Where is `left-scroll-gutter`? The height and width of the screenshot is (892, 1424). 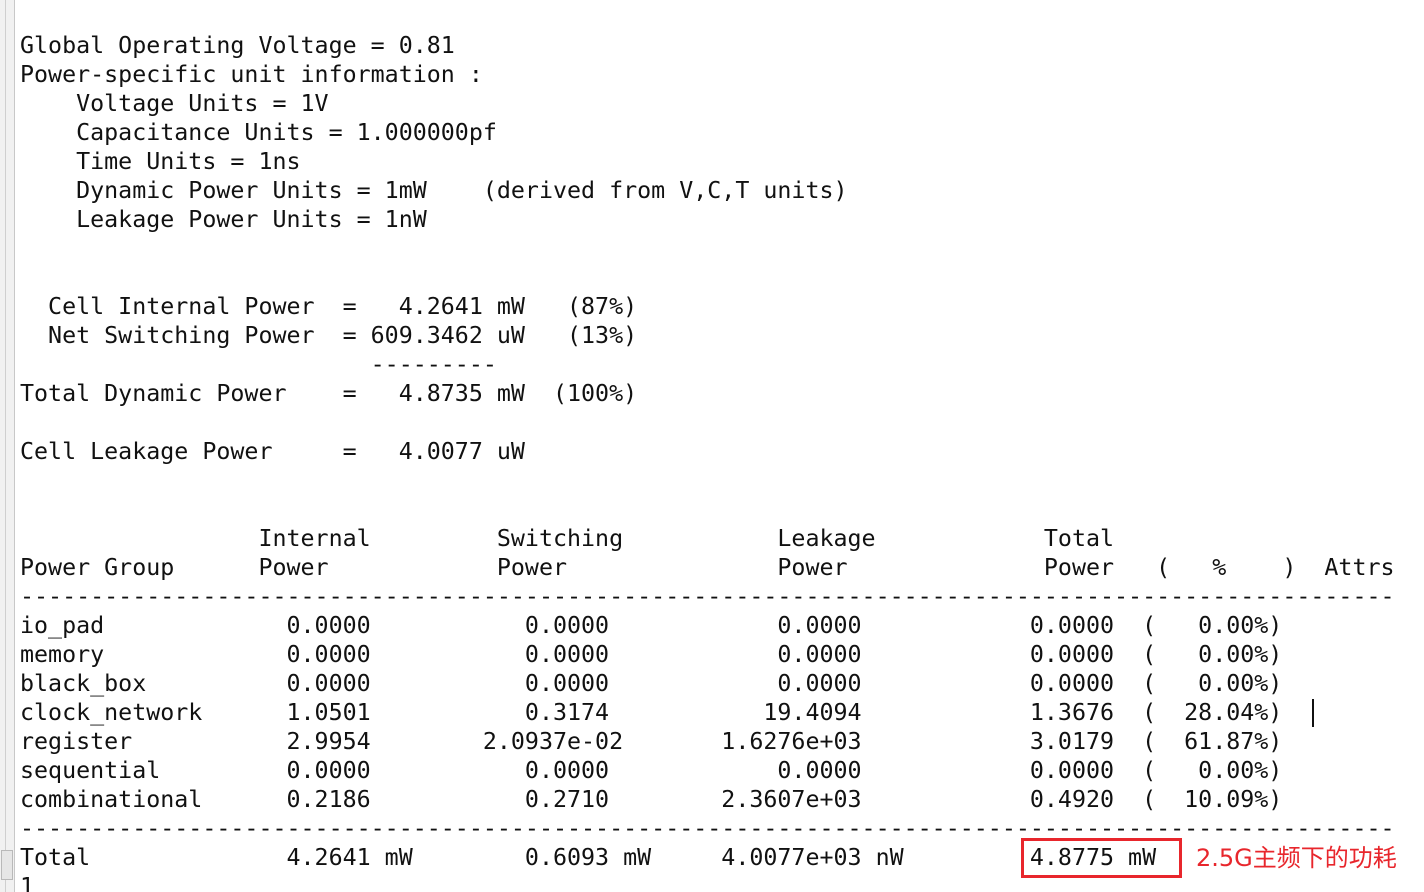 left-scroll-gutter is located at coordinates (7, 446).